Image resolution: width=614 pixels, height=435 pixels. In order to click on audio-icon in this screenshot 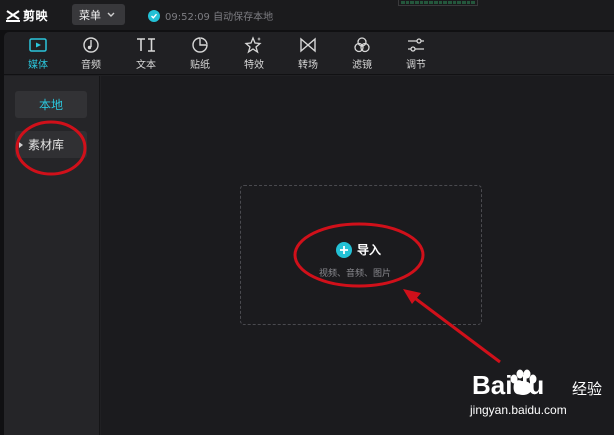, I will do `click(91, 45)`.